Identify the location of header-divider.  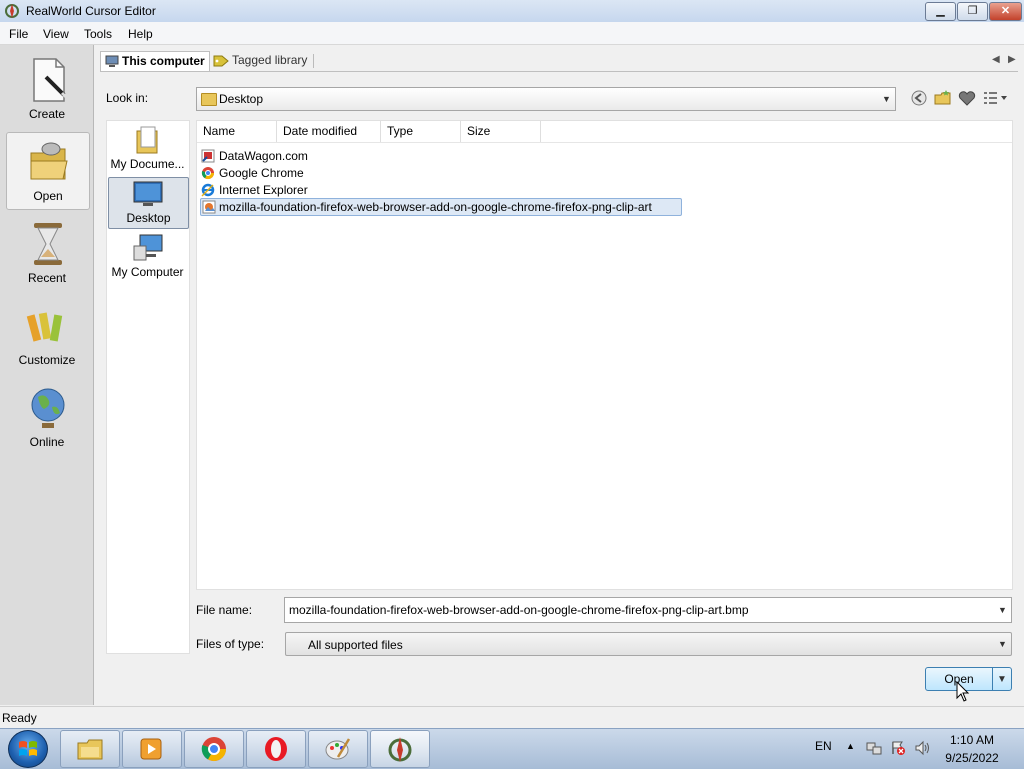
(604, 142).